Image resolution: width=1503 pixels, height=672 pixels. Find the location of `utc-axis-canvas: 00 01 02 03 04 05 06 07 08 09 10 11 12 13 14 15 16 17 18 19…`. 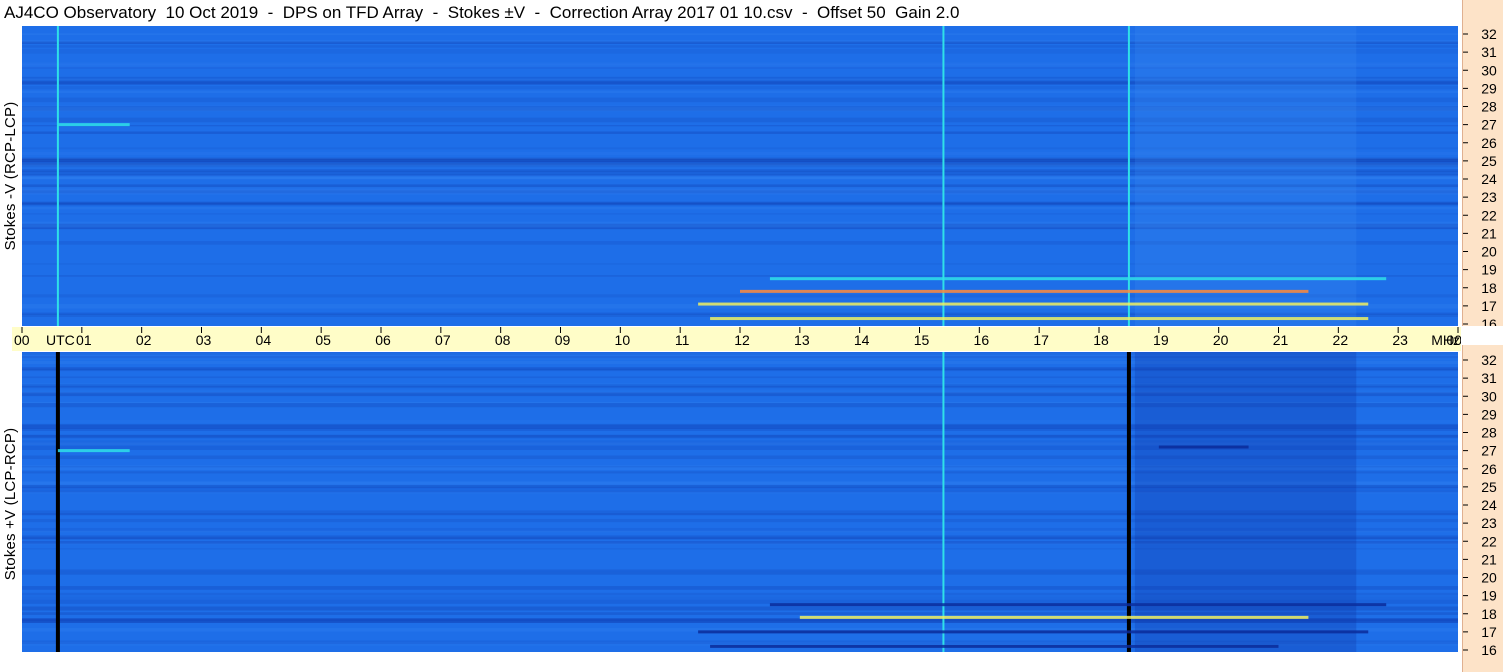

utc-axis-canvas: 00 01 02 03 04 05 06 07 08 09 10 11 12 13 14 15 16 17 18 19… is located at coordinates (737, 337).